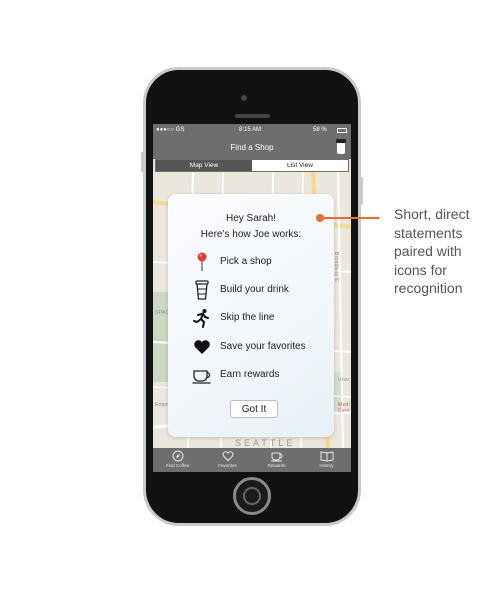 The height and width of the screenshot is (600, 500). I want to click on card-greeting: Hey Sarah!, so click(251, 218).